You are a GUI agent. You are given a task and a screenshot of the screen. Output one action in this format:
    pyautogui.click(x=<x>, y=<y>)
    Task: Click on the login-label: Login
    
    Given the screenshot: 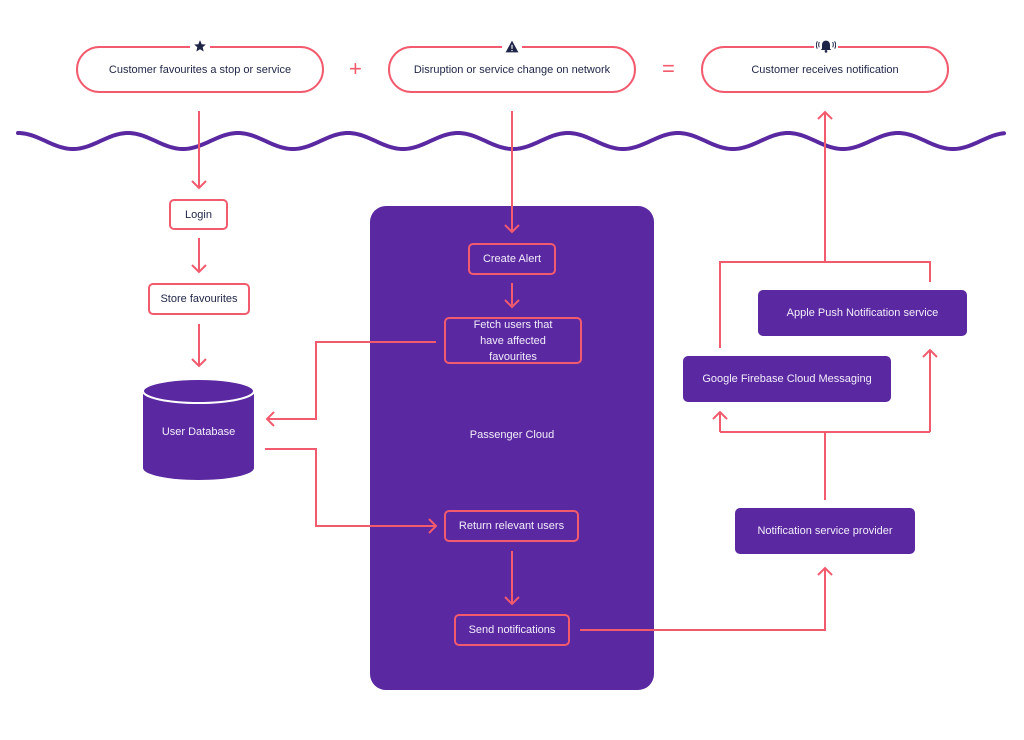 What is the action you would take?
    pyautogui.click(x=198, y=214)
    